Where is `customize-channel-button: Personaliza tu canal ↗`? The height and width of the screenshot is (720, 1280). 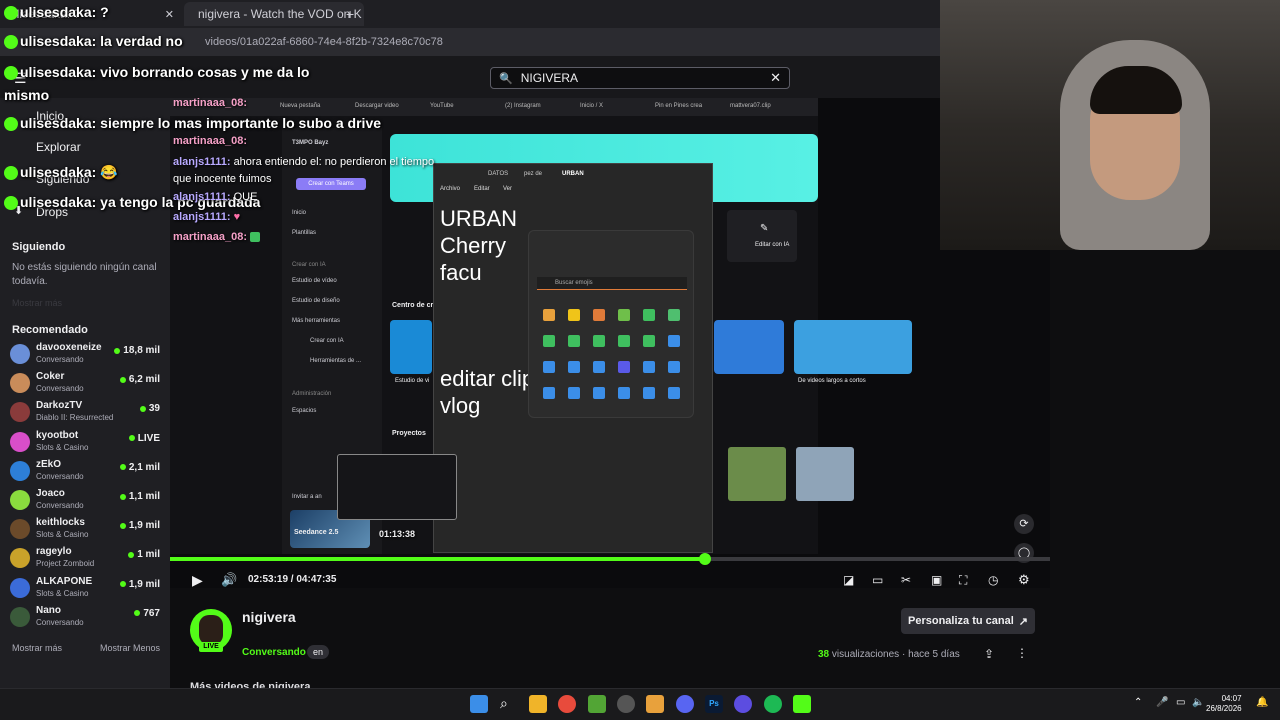
customize-channel-button: Personaliza tu canal ↗ is located at coordinates (968, 621).